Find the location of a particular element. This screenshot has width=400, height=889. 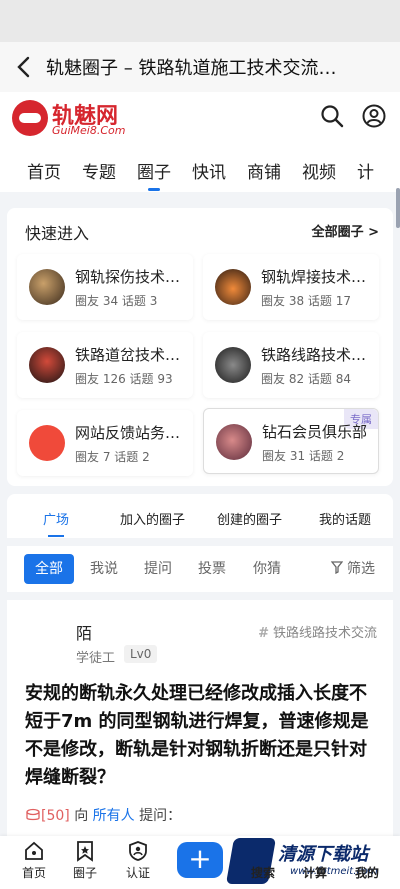

funnel-icon is located at coordinates (336, 568).